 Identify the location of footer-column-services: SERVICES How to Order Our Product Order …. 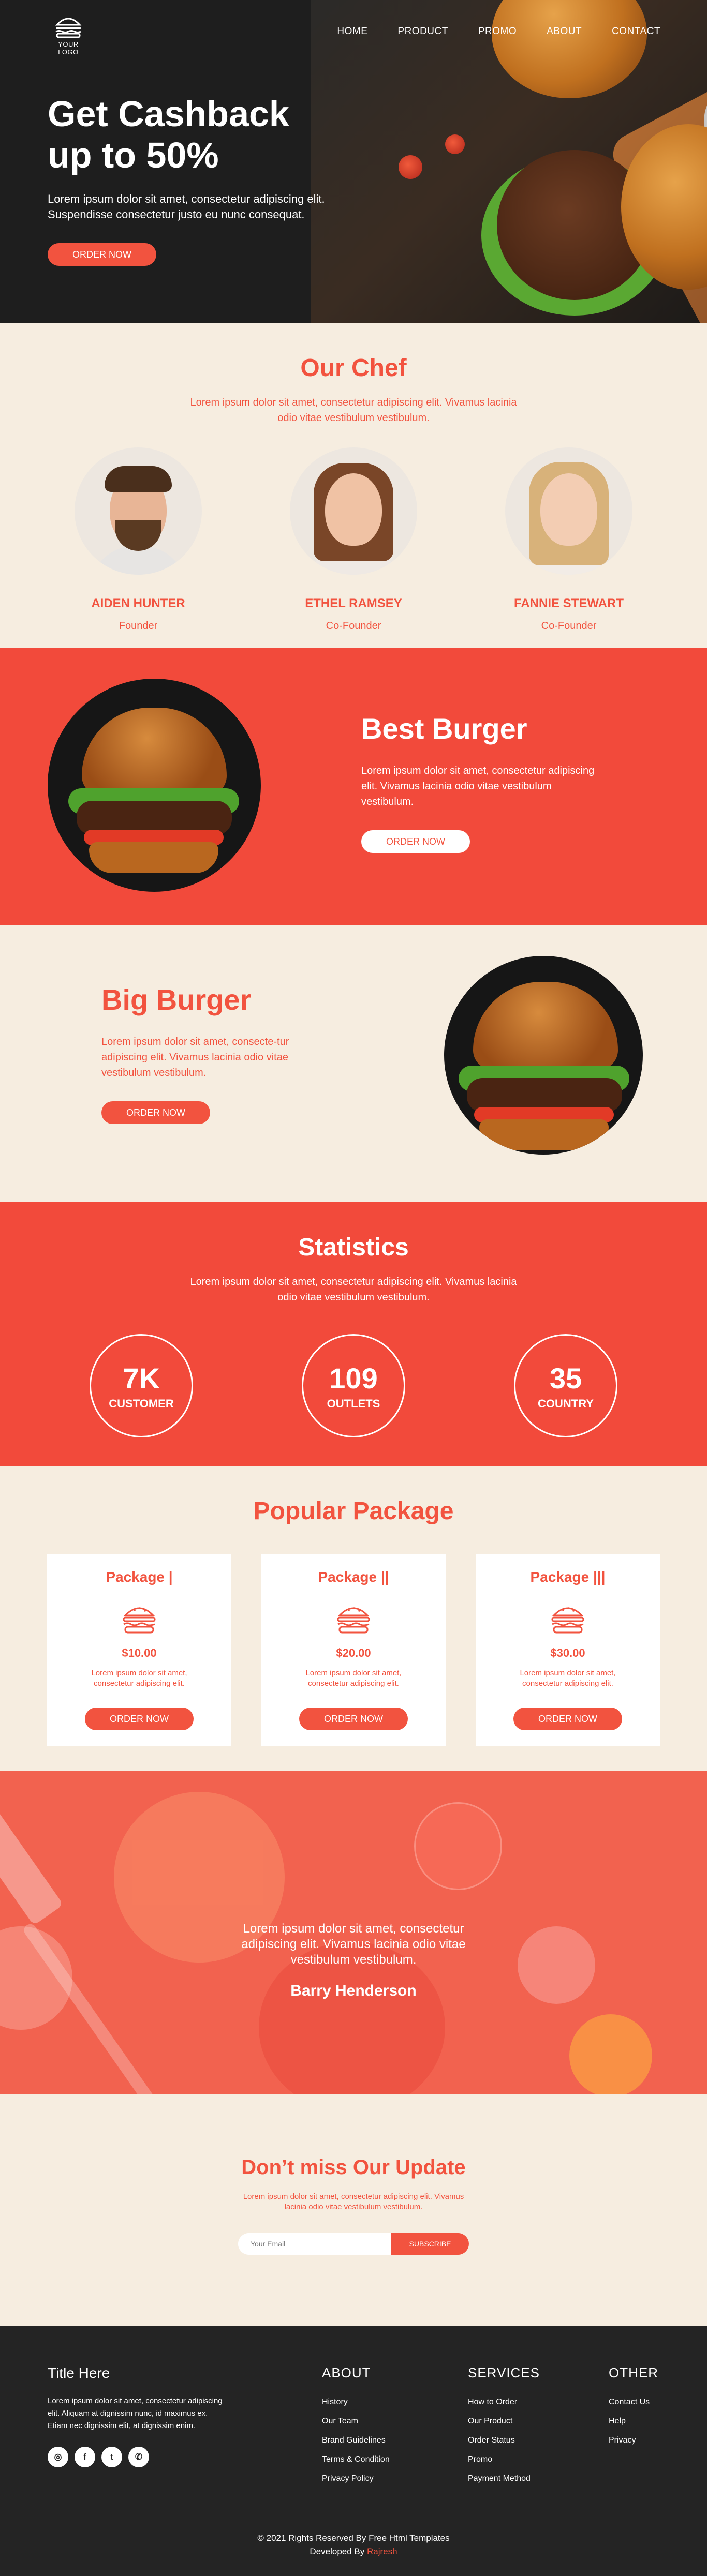
(504, 2426).